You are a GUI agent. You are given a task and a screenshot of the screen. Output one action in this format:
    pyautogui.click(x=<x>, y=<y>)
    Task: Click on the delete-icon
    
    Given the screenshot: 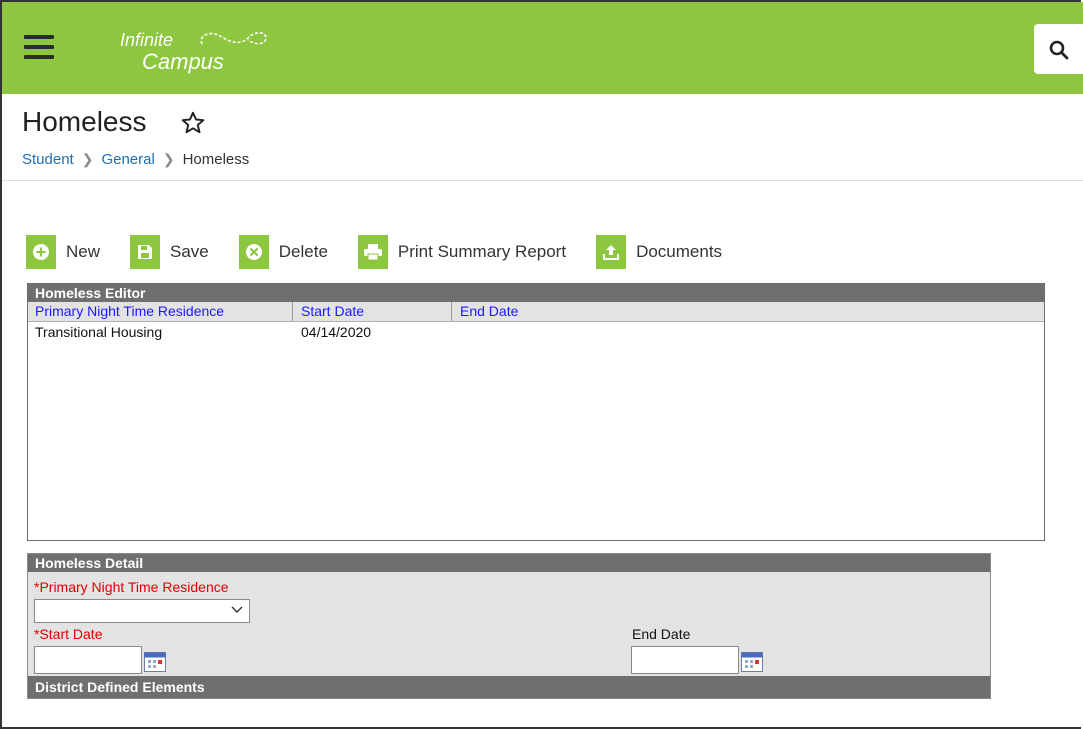 What is the action you would take?
    pyautogui.click(x=253, y=252)
    